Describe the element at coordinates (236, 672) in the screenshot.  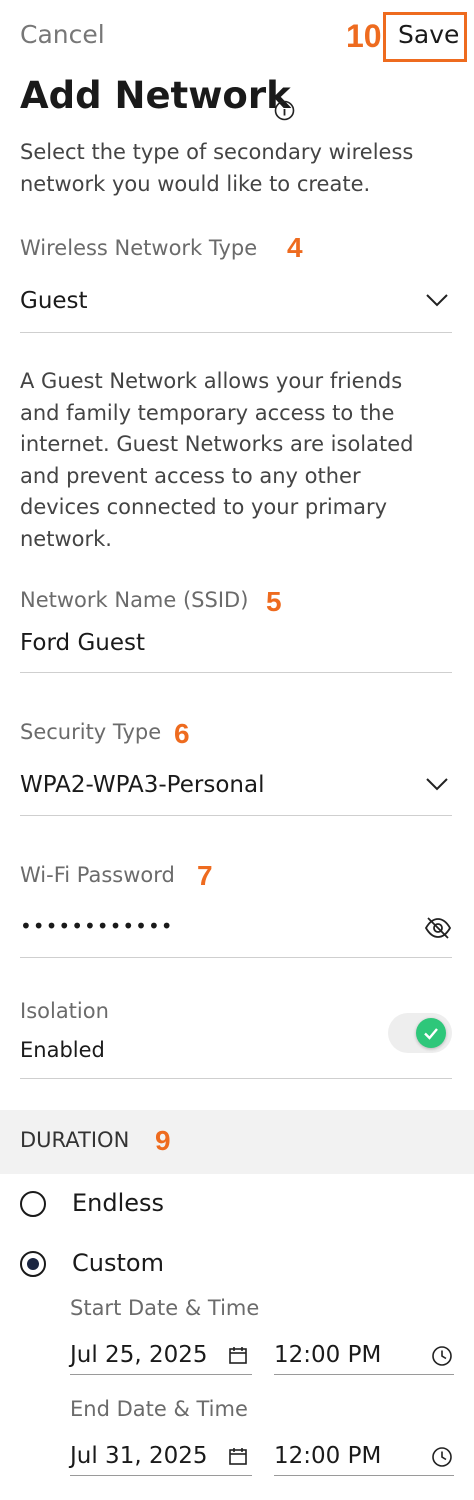
I see `ssid-underline` at that location.